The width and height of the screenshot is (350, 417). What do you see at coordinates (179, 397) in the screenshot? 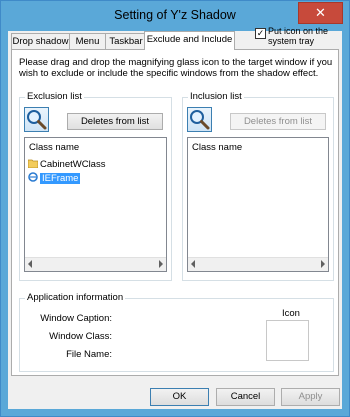
I see `ok-button: OK` at bounding box center [179, 397].